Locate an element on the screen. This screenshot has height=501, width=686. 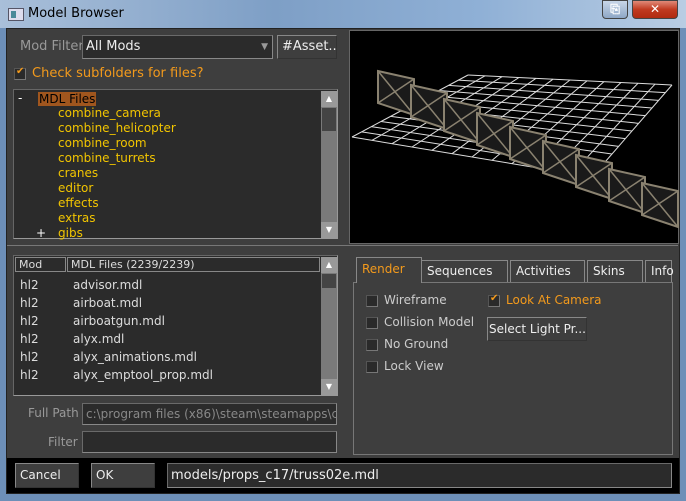
full-path-label: Full Path is located at coordinates (53, 413).